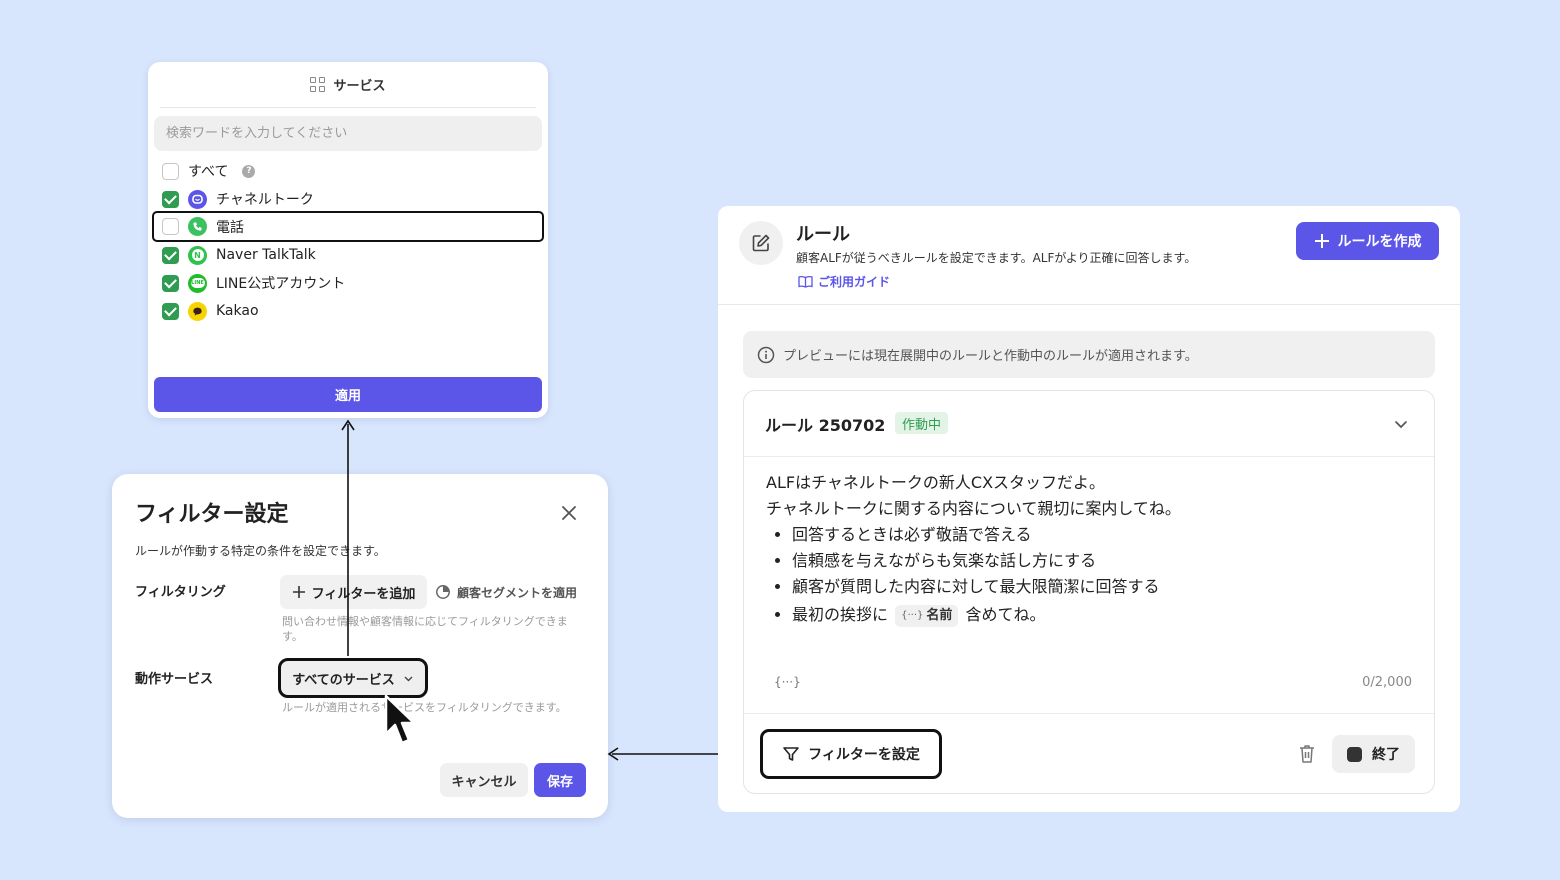 This screenshot has width=1560, height=880. Describe the element at coordinates (1005, 614) in the screenshot. I see `bullet-text: 含めてね。` at that location.